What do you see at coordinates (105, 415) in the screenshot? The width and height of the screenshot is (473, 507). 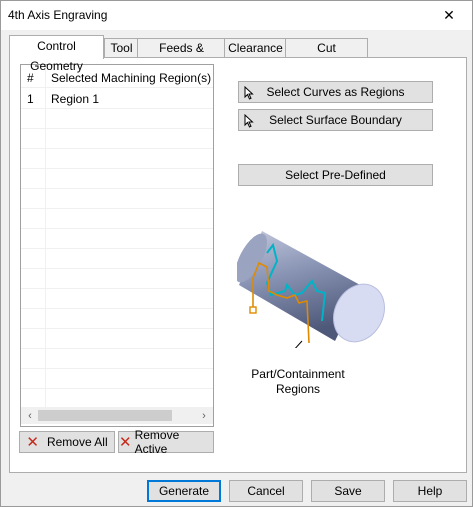 I see `scroll-thumb` at bounding box center [105, 415].